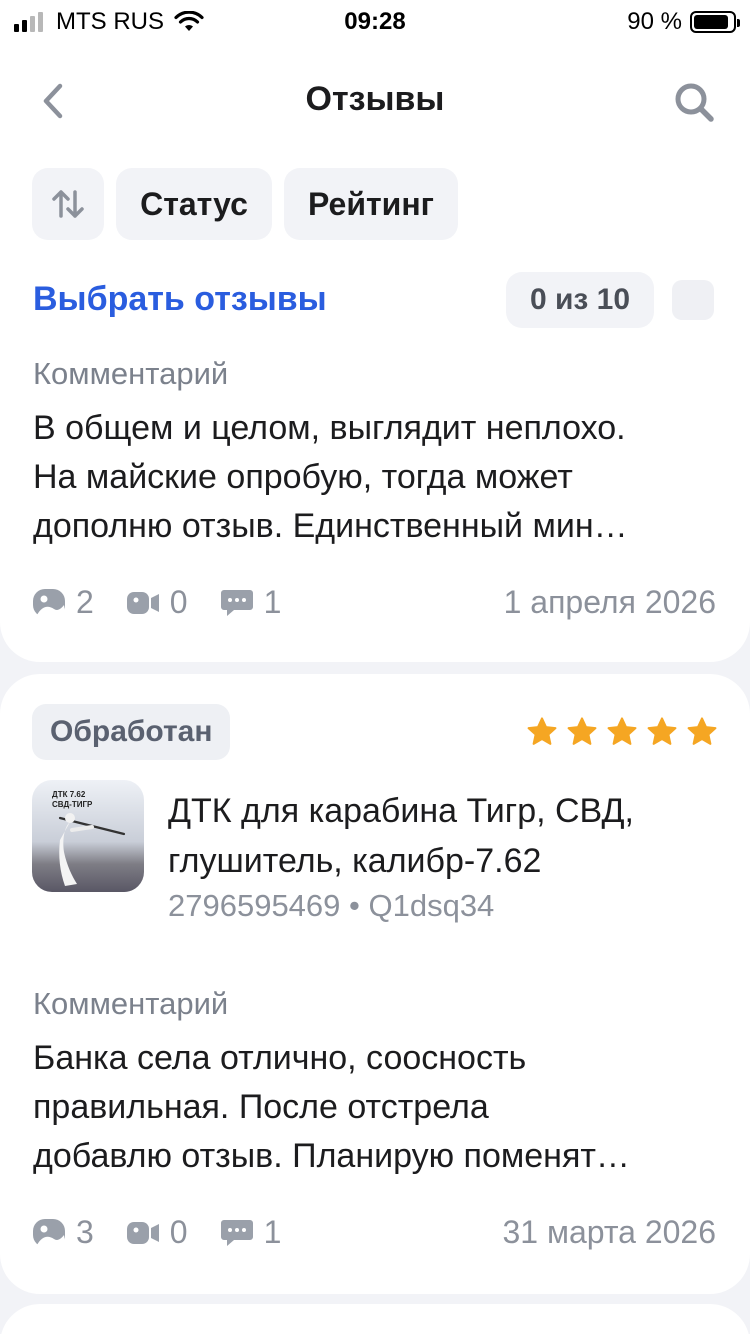 The width and height of the screenshot is (750, 1334). I want to click on photos-count: 3, so click(85, 1232).